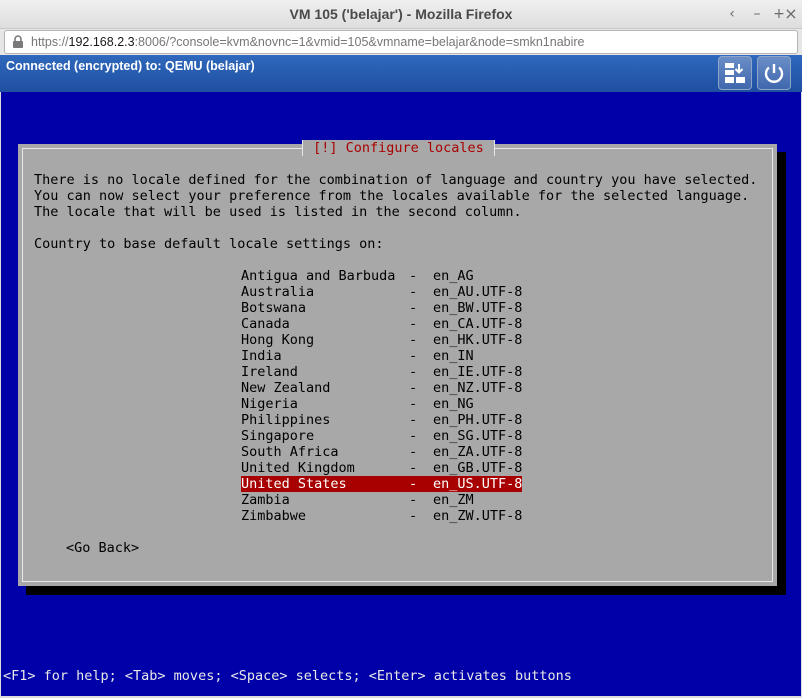  Describe the element at coordinates (298, 468) in the screenshot. I see `country-label: United Kingdom` at that location.